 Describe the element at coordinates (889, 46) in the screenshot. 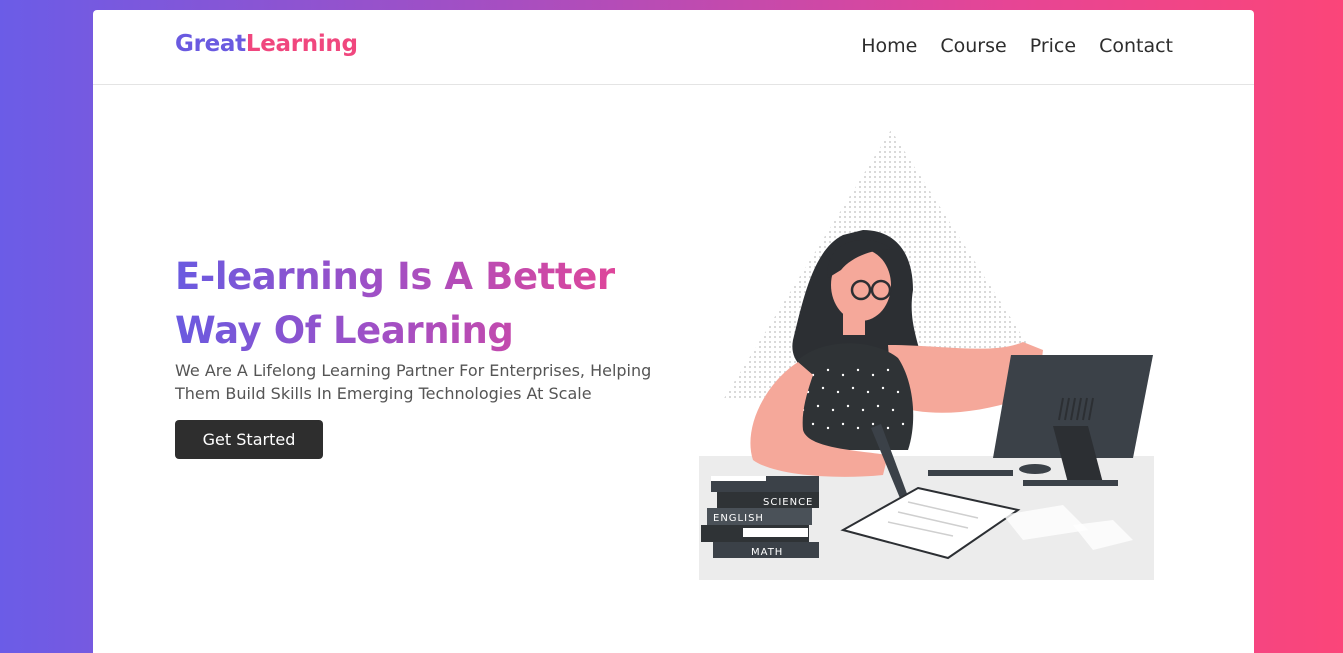

I see `nav-link-home: Home` at that location.